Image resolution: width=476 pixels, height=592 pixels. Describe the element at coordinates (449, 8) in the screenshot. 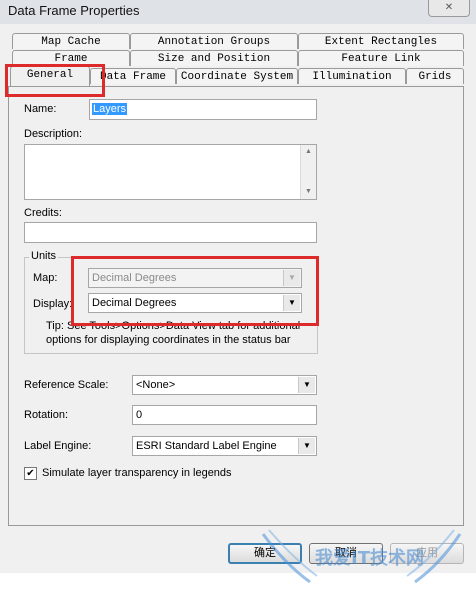

I see `close-icon: ✕` at that location.